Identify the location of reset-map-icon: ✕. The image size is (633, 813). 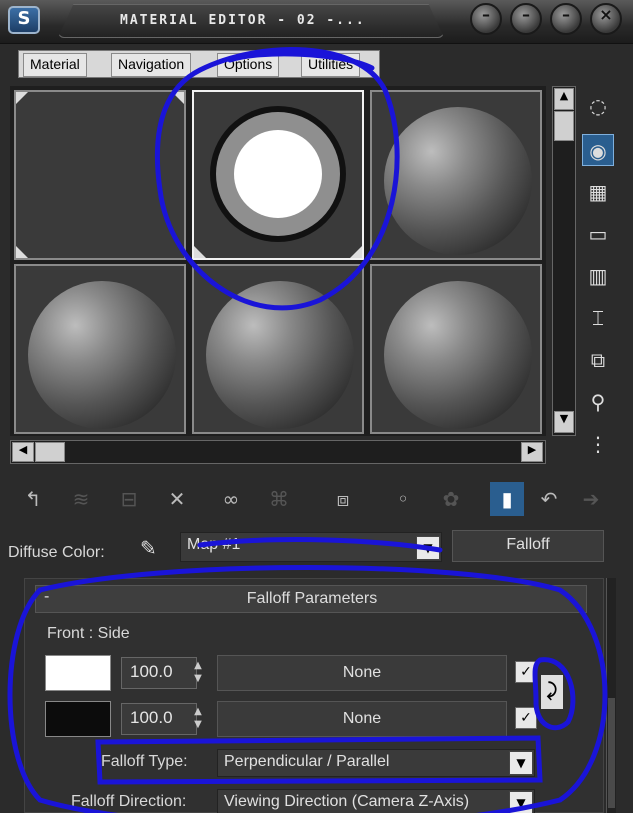
(177, 499).